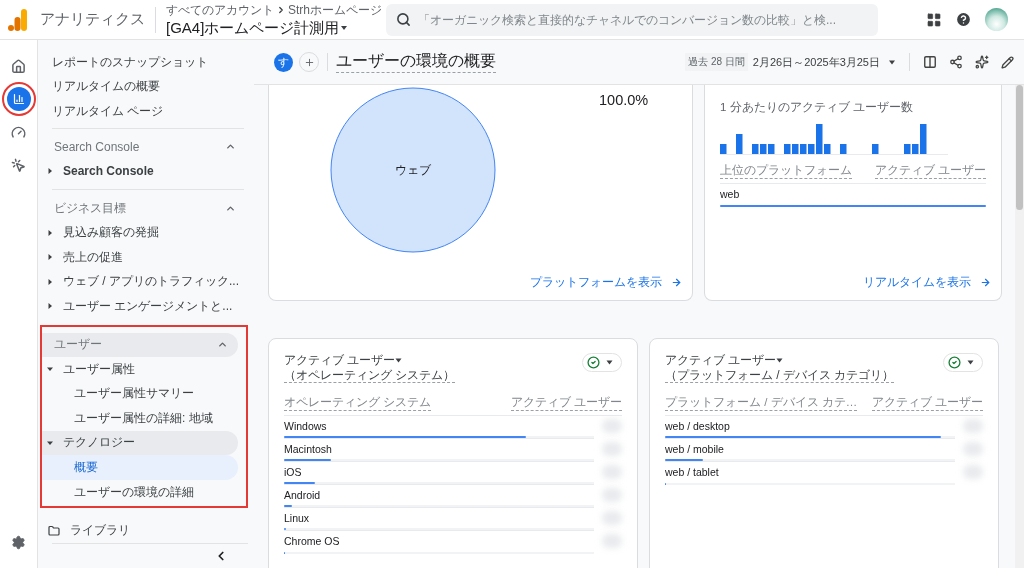 This screenshot has width=1024, height=568. What do you see at coordinates (303, 495) in the screenshot?
I see `row-label: Android` at bounding box center [303, 495].